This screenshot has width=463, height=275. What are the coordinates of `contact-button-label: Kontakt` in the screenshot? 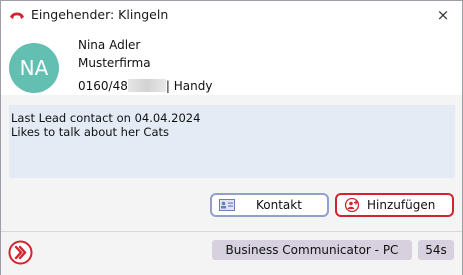 It's located at (279, 205).